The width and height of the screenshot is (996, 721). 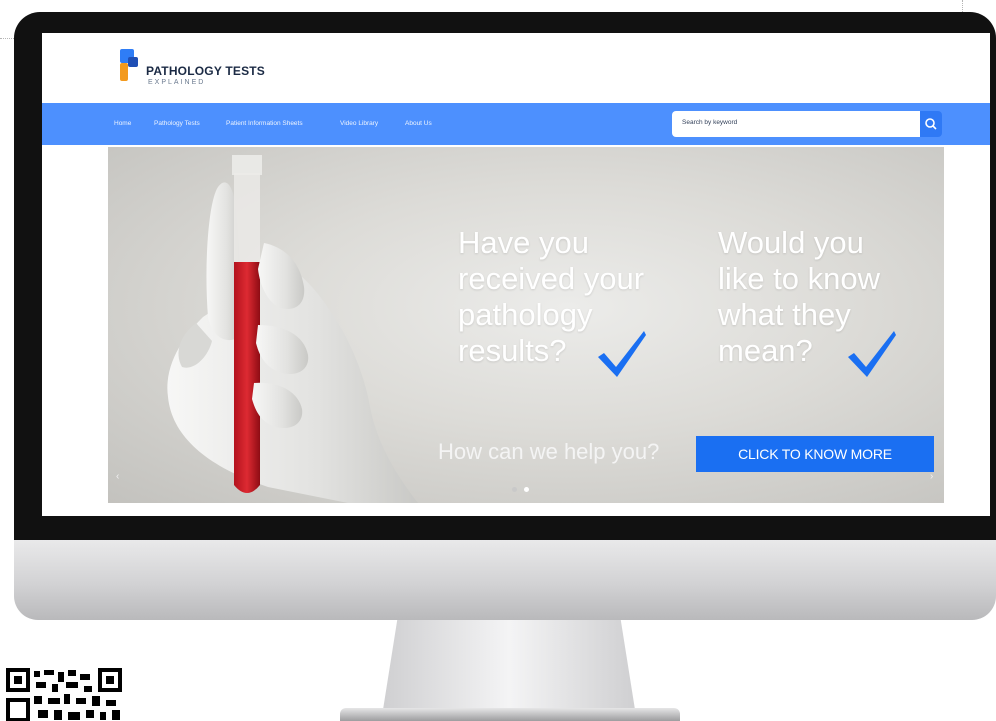 What do you see at coordinates (791, 242) in the screenshot?
I see `hero-right-line-1: Would you` at bounding box center [791, 242].